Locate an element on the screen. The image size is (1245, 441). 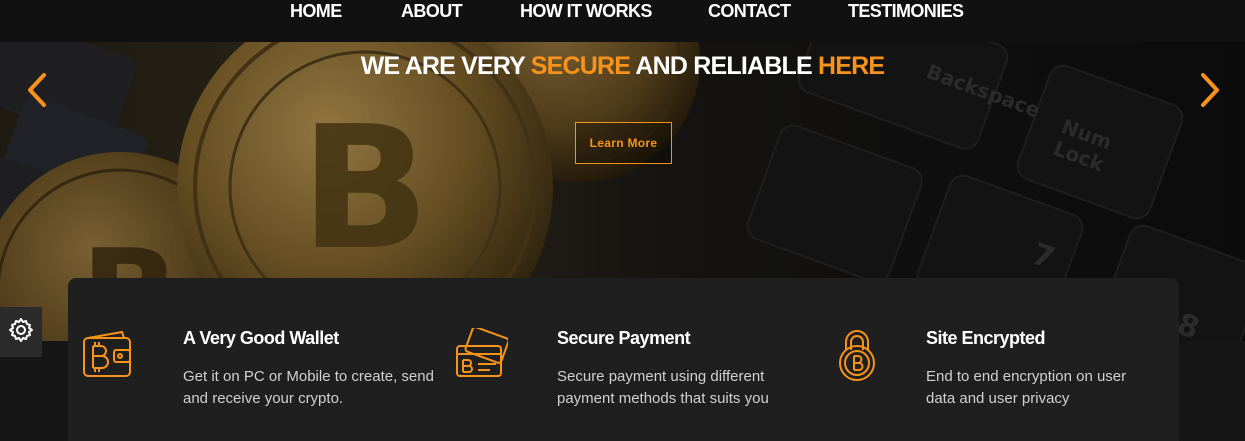
settings-toggle is located at coordinates (21, 332).